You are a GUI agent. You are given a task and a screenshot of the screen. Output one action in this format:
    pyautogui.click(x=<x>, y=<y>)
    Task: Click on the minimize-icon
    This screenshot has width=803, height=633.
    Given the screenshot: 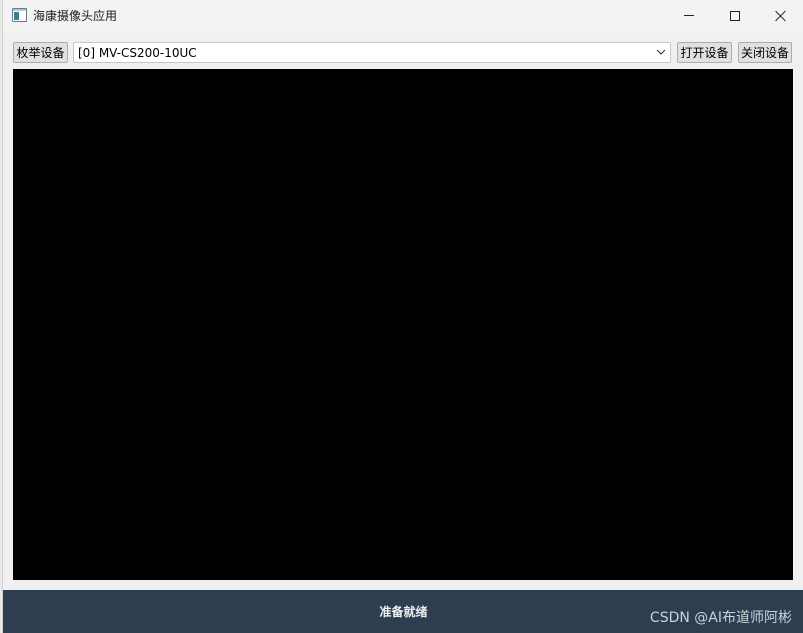 What is the action you would take?
    pyautogui.click(x=689, y=15)
    